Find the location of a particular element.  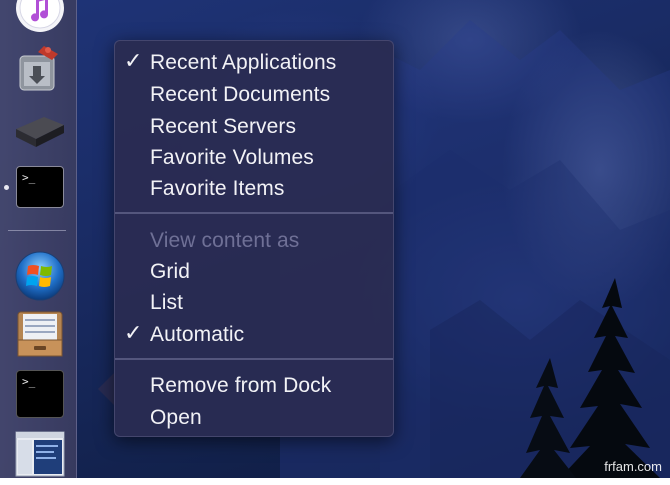

menu-item-label: Grid is located at coordinates (170, 271).